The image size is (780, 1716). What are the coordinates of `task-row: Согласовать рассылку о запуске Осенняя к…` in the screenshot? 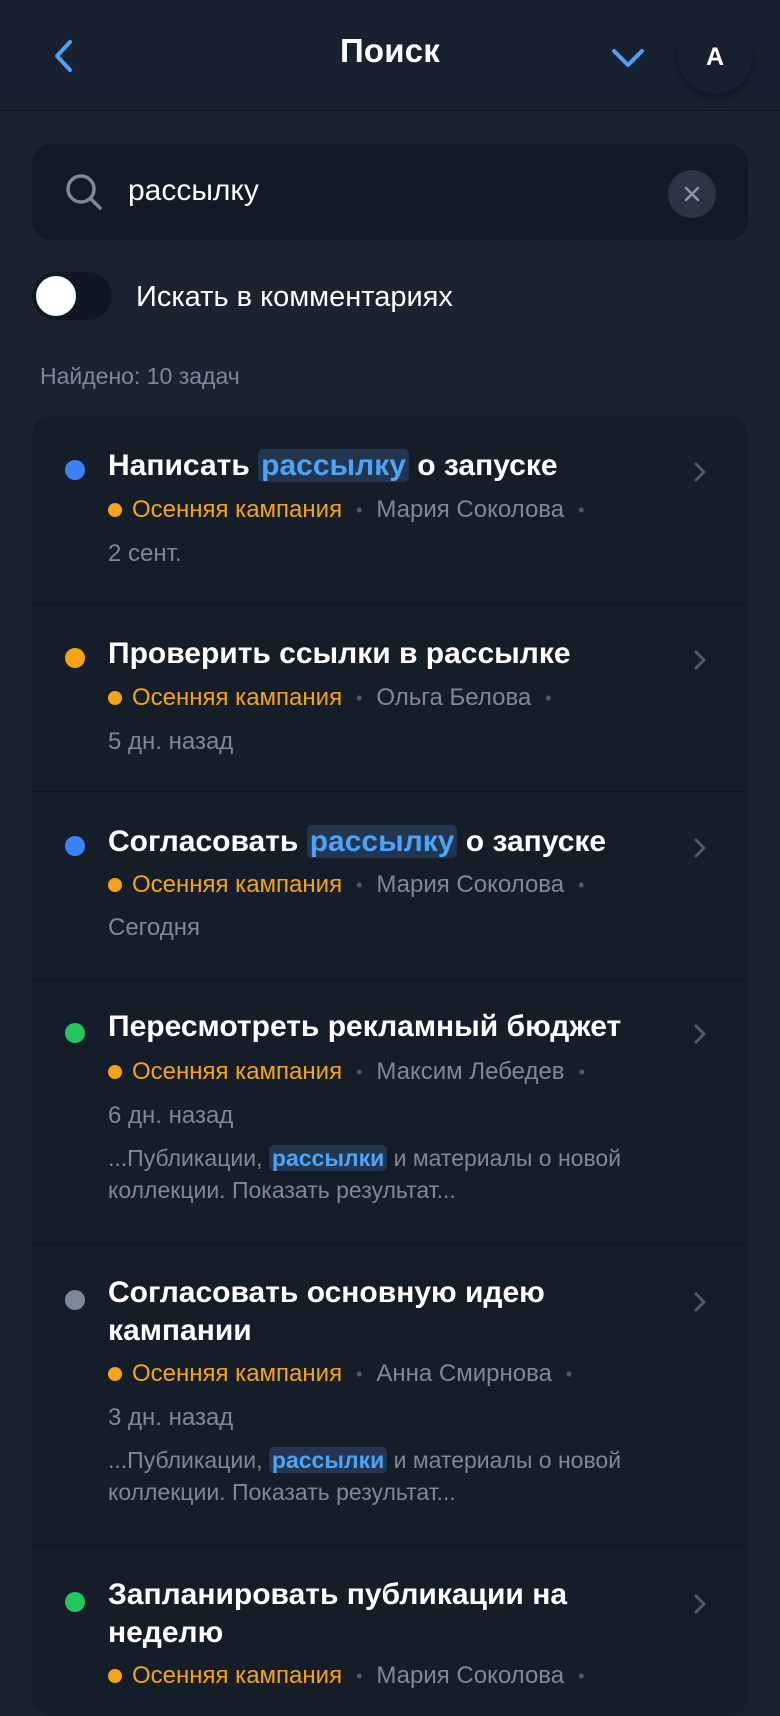 It's located at (390, 886).